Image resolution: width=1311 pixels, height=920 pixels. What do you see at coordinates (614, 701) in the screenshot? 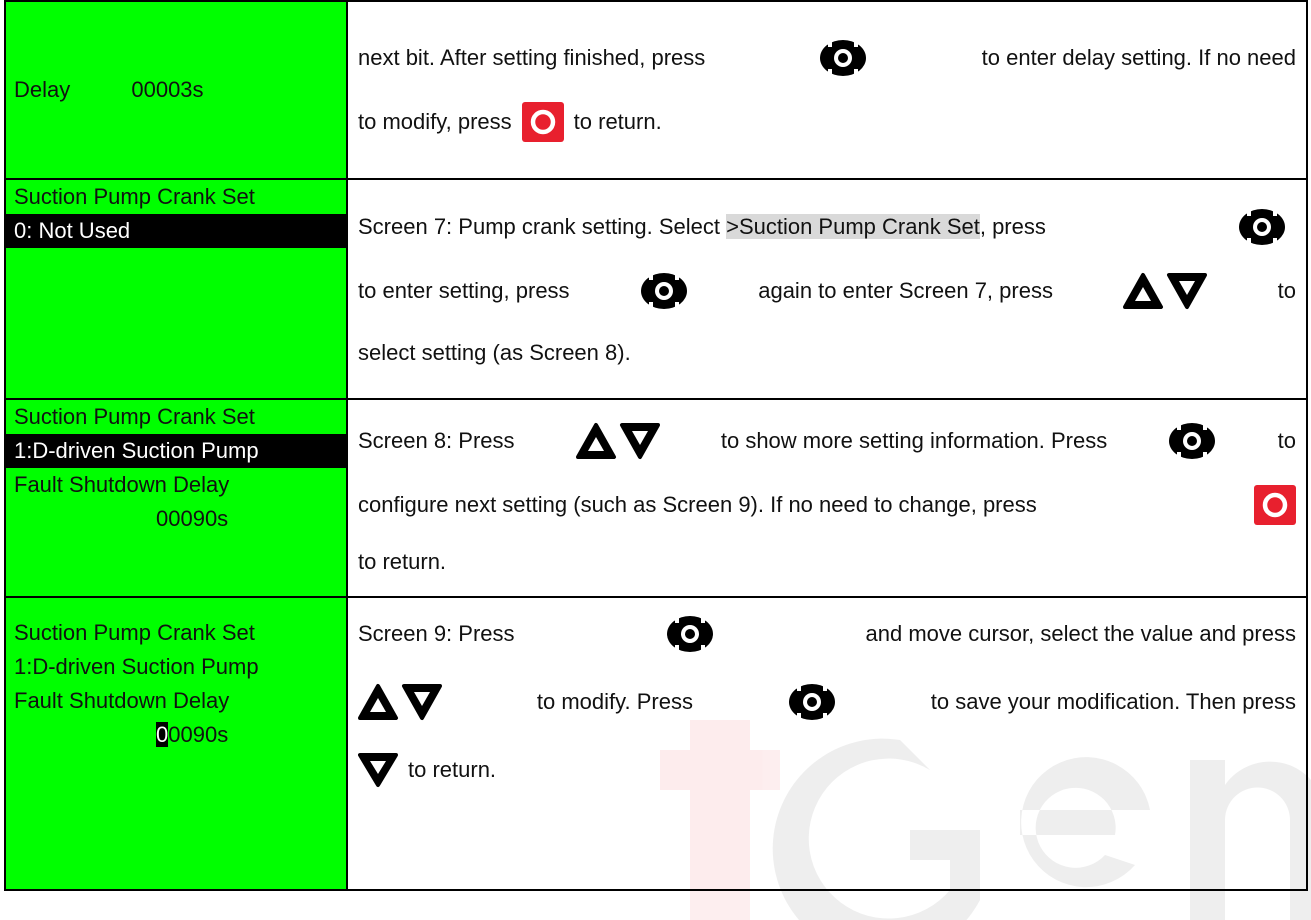
I see `desc-text: to modify. Press` at bounding box center [614, 701].